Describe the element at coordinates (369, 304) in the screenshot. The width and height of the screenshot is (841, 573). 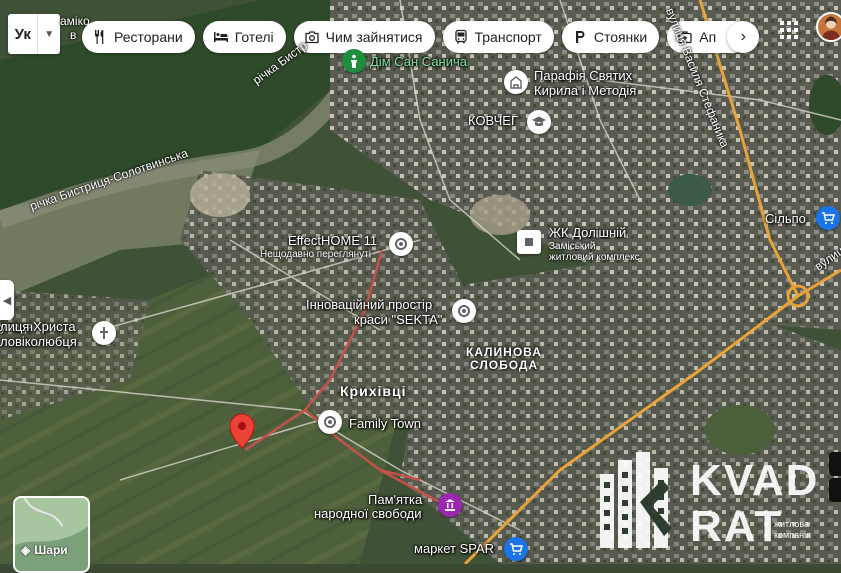
I see `poi-label-innov-1: Інноваційний простір` at that location.